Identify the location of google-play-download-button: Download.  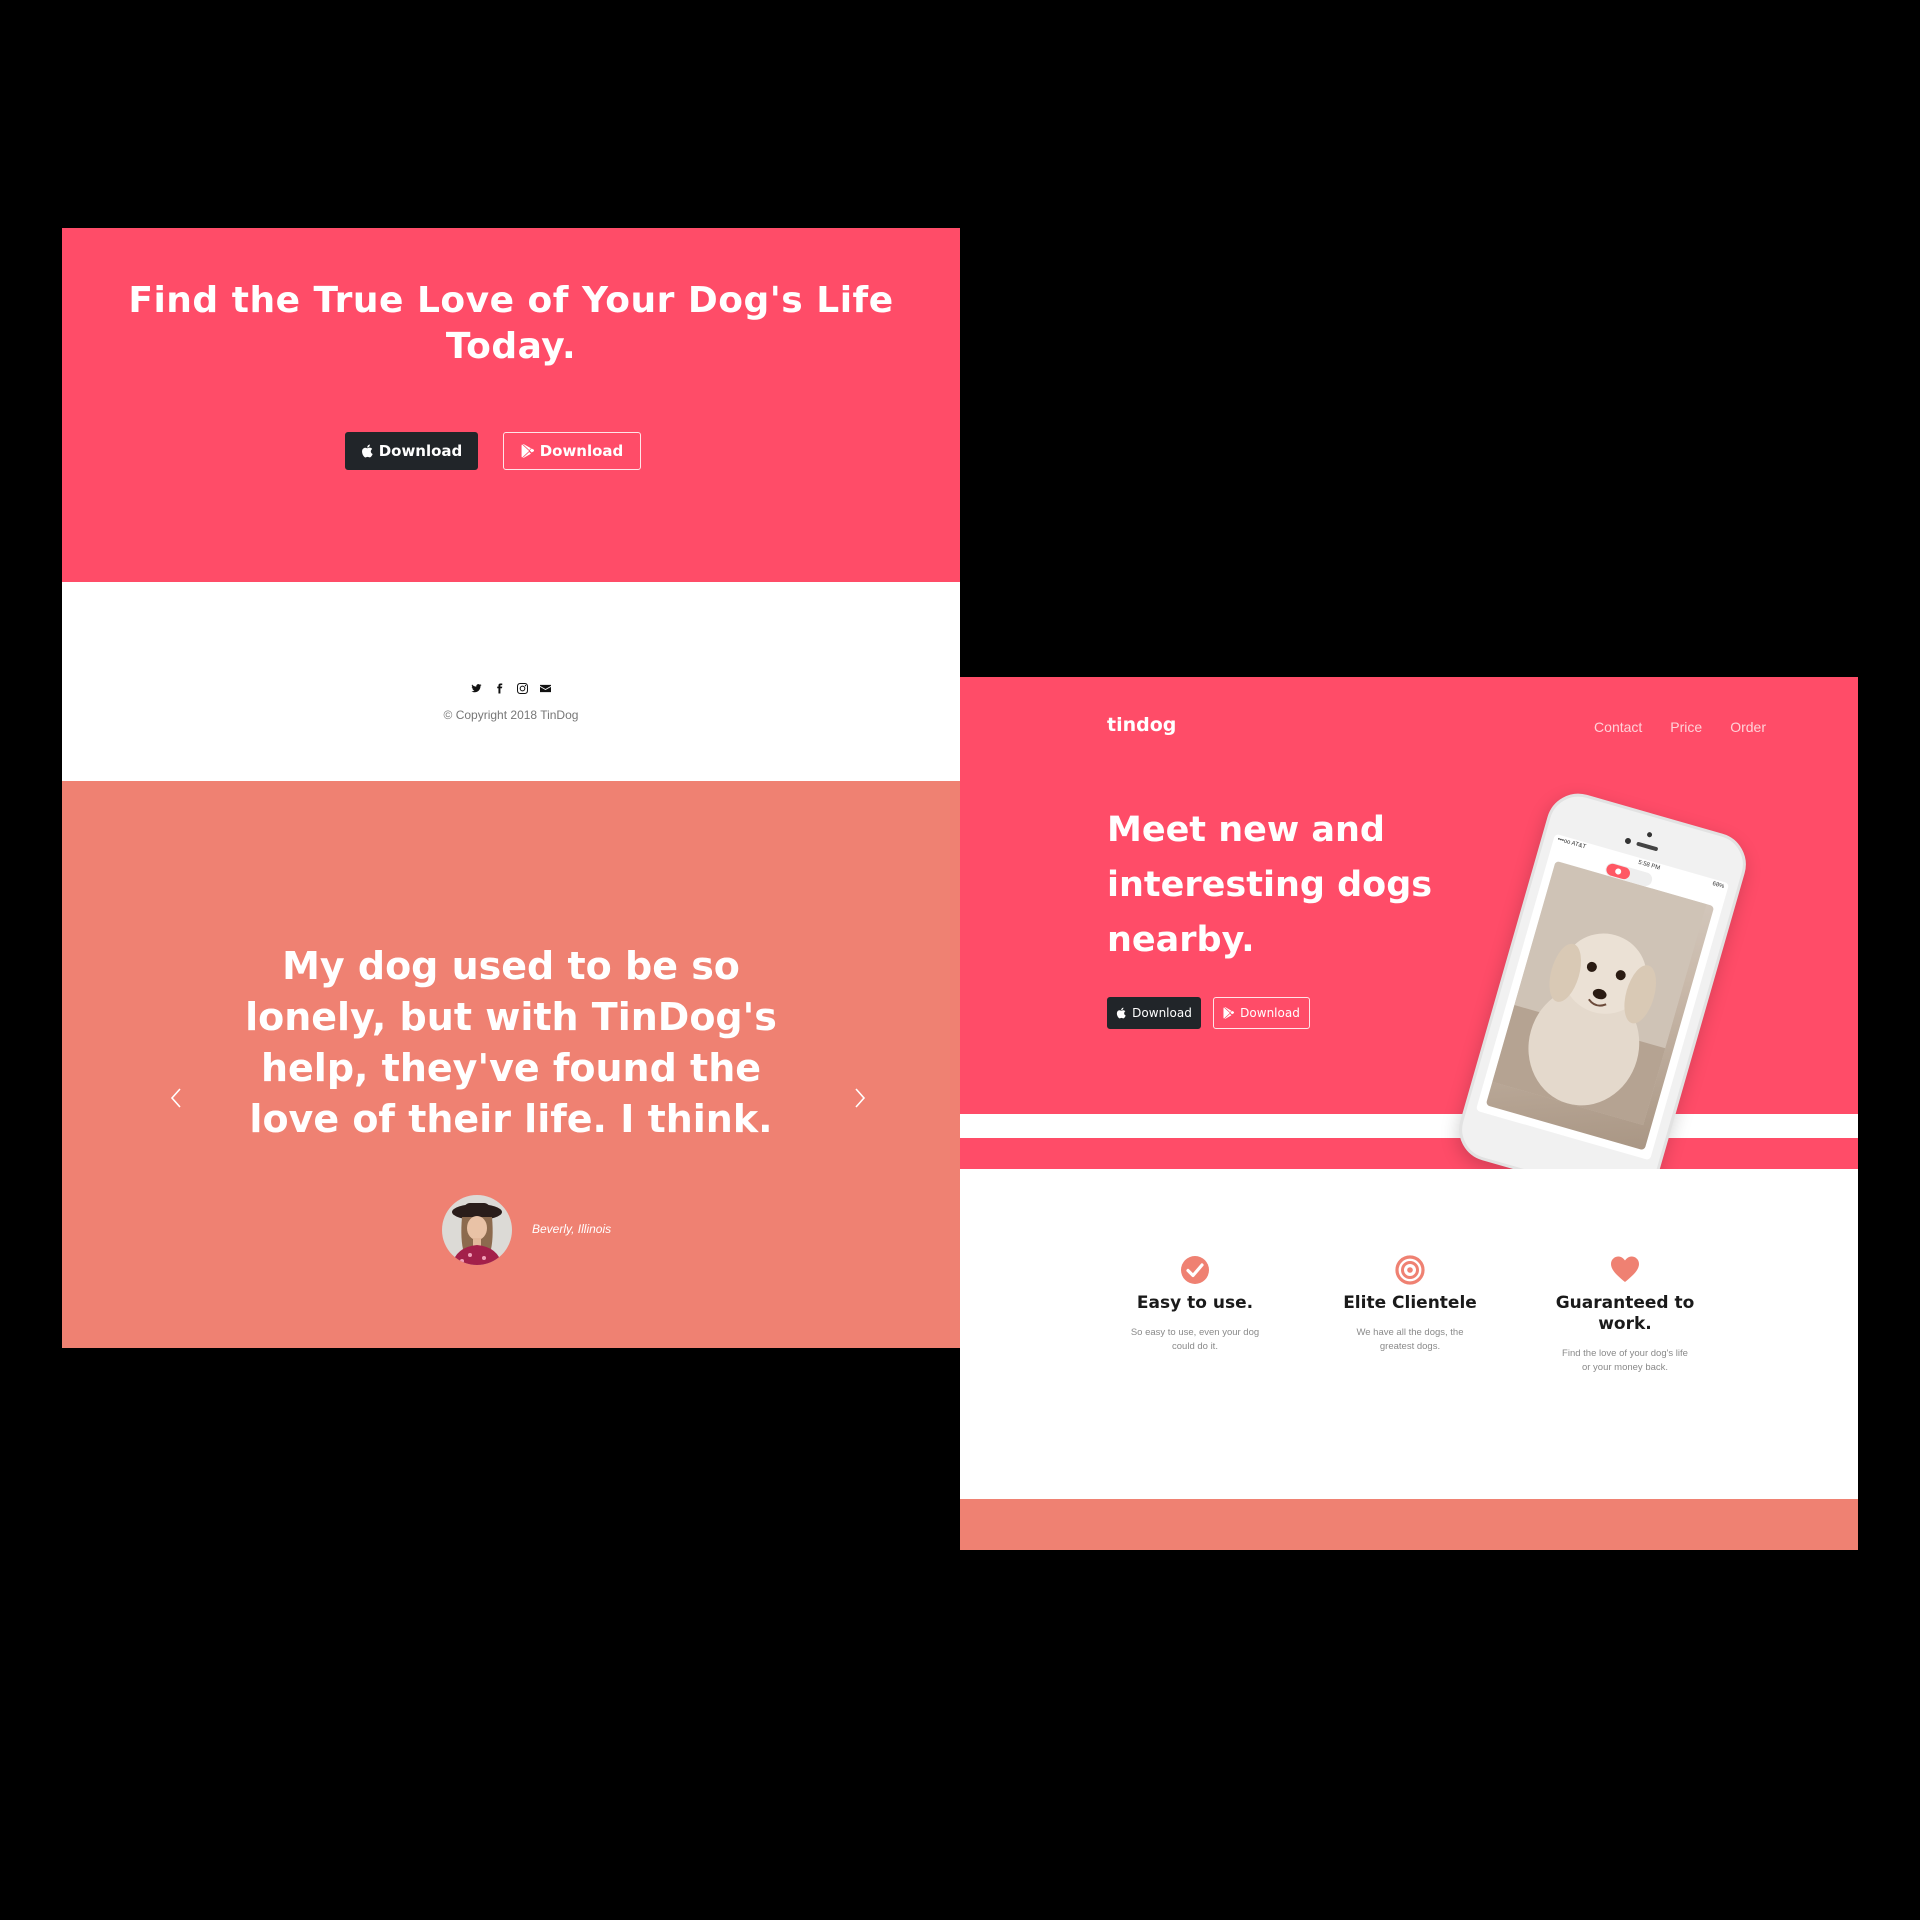
(572, 451).